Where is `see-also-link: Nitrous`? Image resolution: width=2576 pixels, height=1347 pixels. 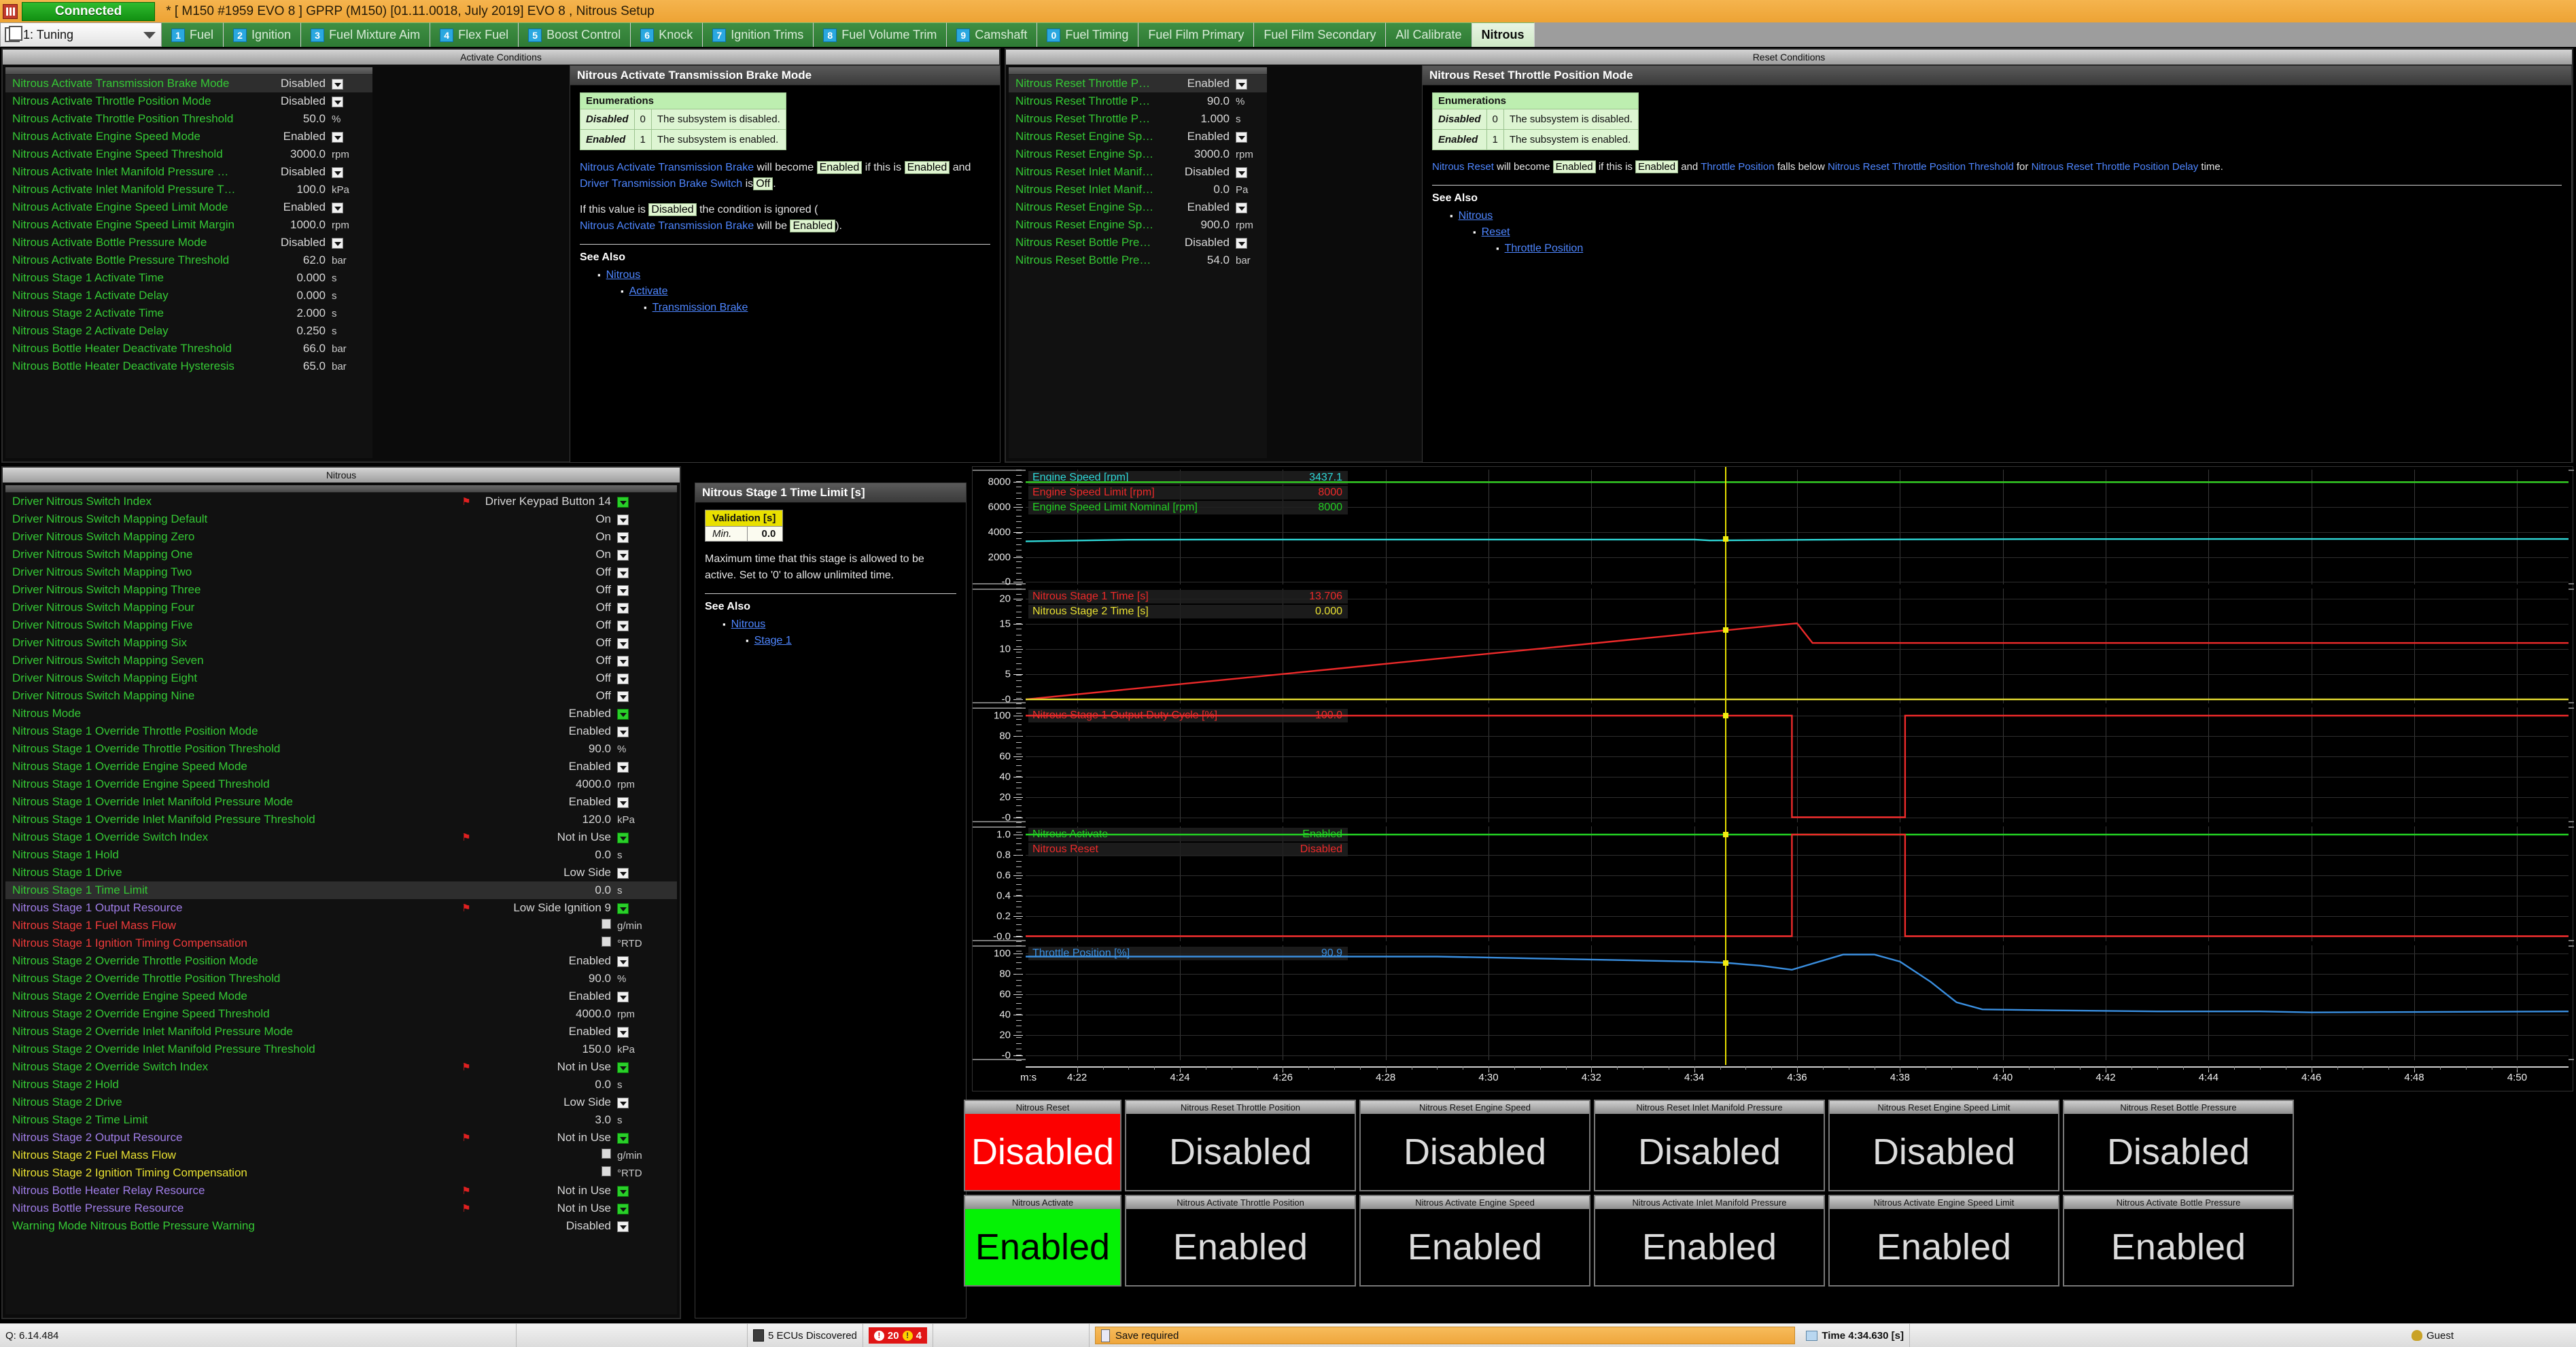 see-also-link: Nitrous is located at coordinates (748, 624).